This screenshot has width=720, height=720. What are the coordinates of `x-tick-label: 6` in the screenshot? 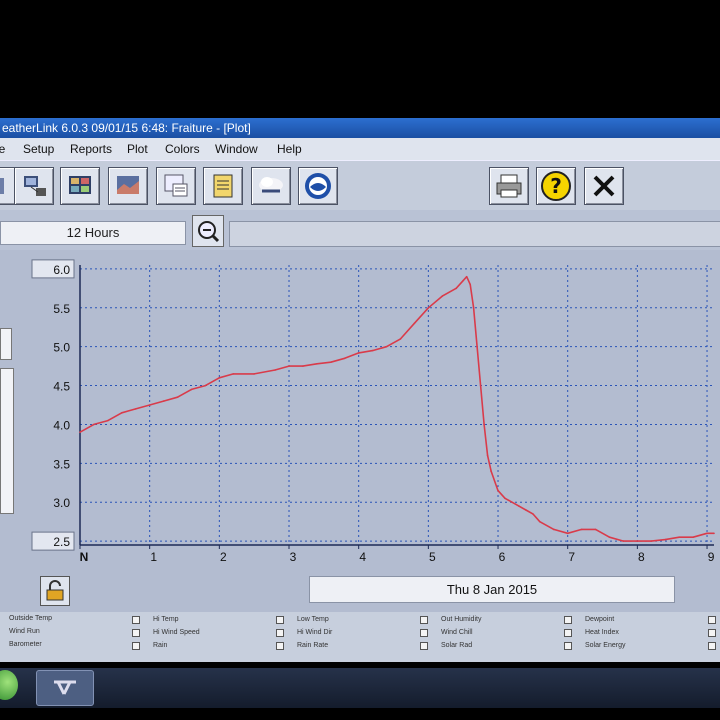 It's located at (502, 557).